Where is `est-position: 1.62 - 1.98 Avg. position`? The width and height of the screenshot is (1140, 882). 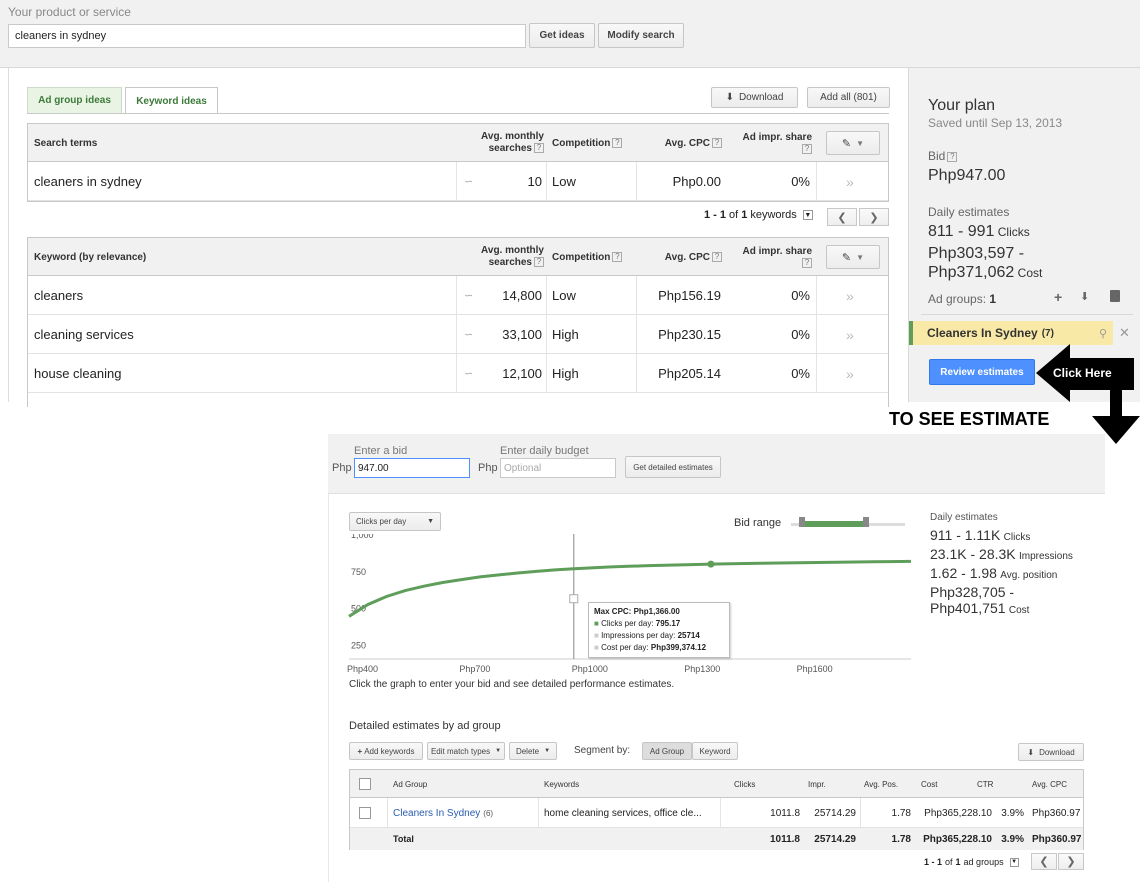 est-position: 1.62 - 1.98 Avg. position is located at coordinates (994, 573).